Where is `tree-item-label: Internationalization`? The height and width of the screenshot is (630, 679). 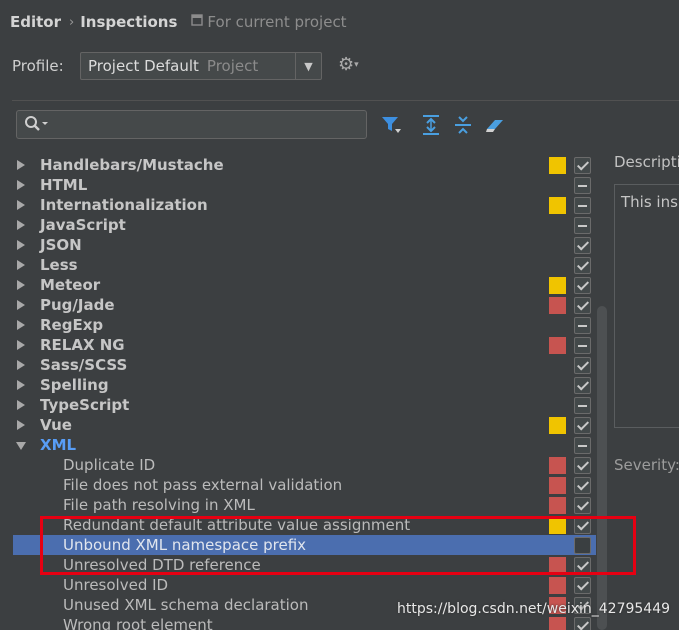 tree-item-label: Internationalization is located at coordinates (124, 205).